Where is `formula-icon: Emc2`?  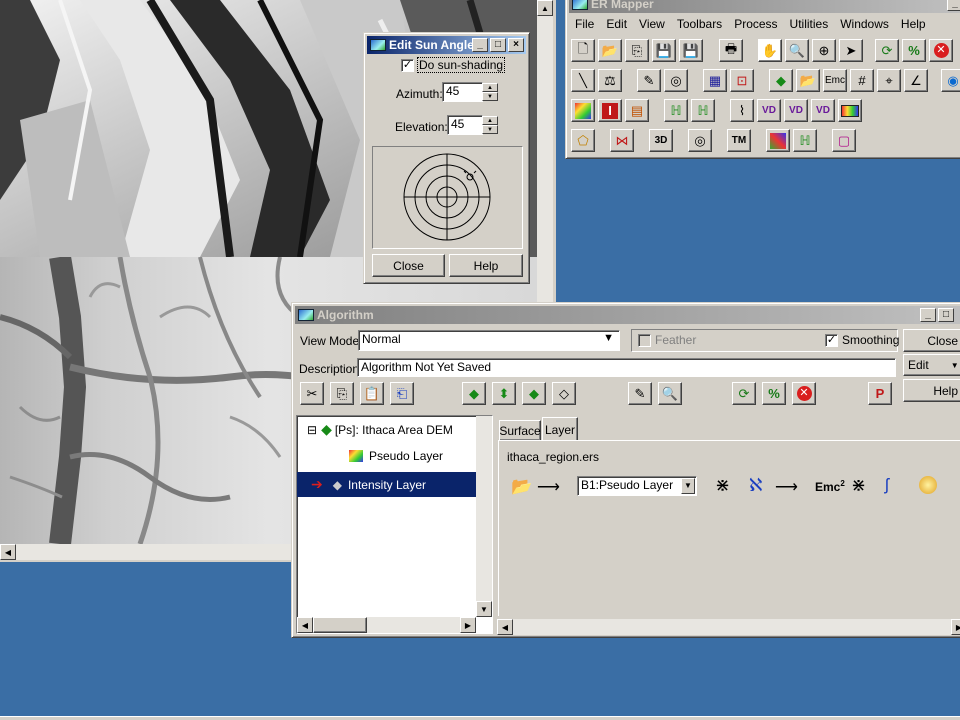 formula-icon: Emc2 is located at coordinates (830, 486).